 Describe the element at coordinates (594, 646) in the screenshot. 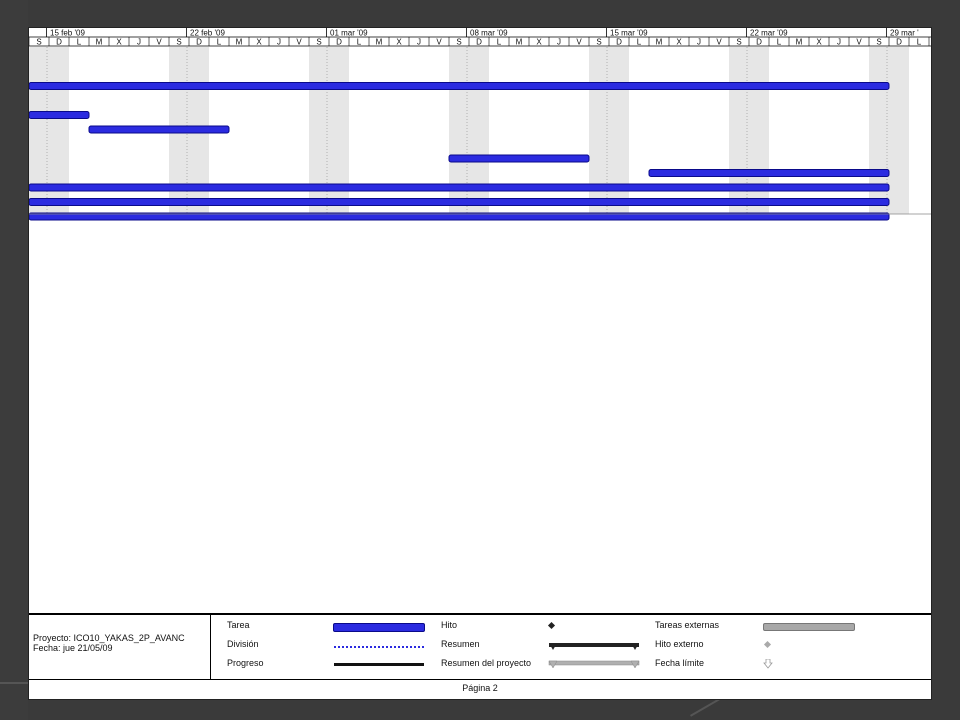

I see `legend-summary-swatch` at that location.